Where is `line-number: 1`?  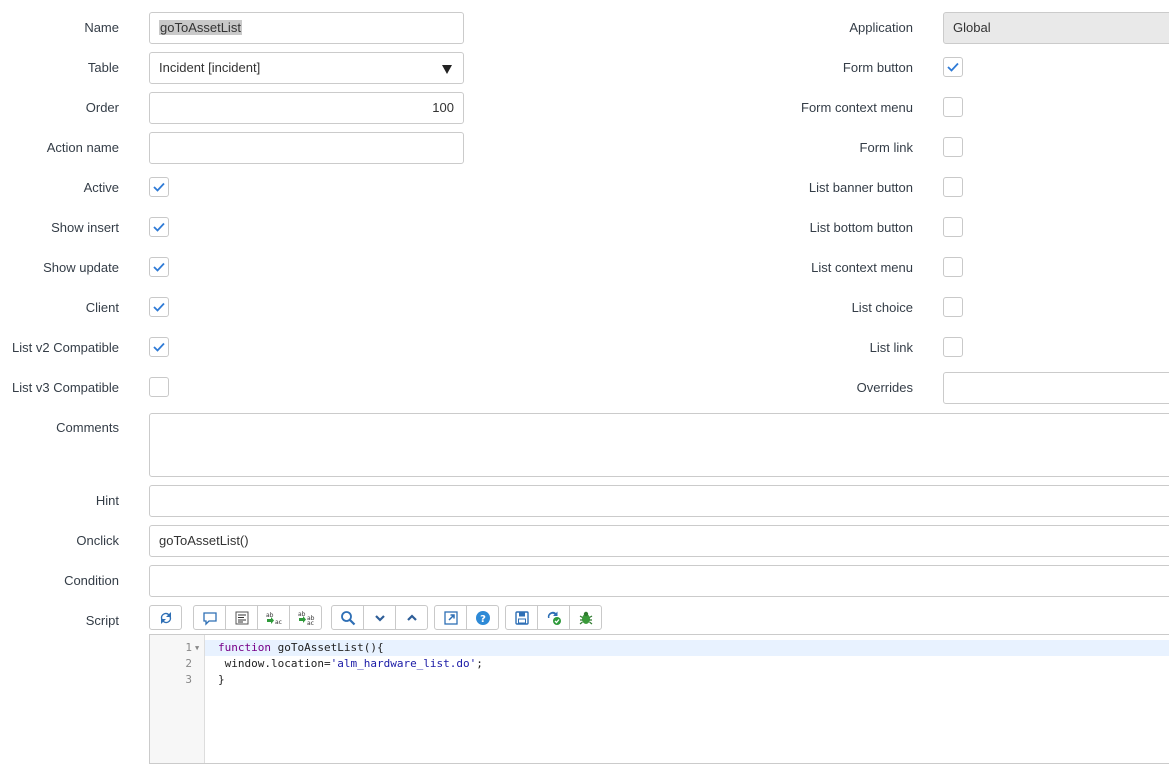
line-number: 1 is located at coordinates (188, 647).